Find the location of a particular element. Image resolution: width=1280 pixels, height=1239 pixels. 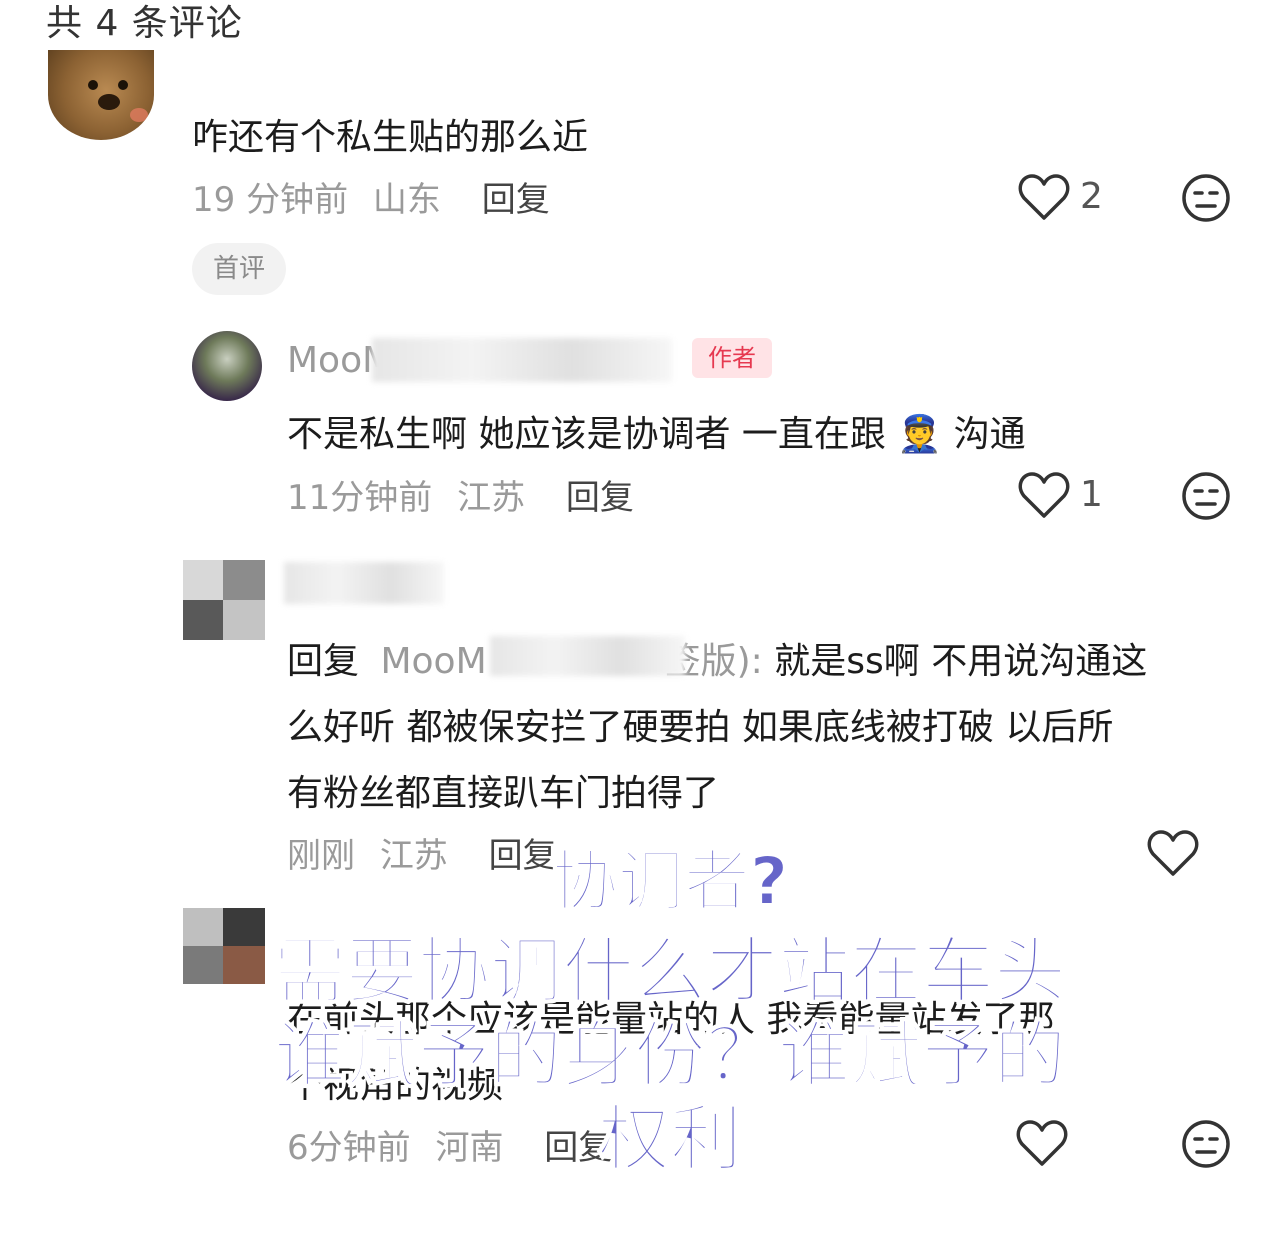

comment-time: 19 分钟前 is located at coordinates (270, 200).